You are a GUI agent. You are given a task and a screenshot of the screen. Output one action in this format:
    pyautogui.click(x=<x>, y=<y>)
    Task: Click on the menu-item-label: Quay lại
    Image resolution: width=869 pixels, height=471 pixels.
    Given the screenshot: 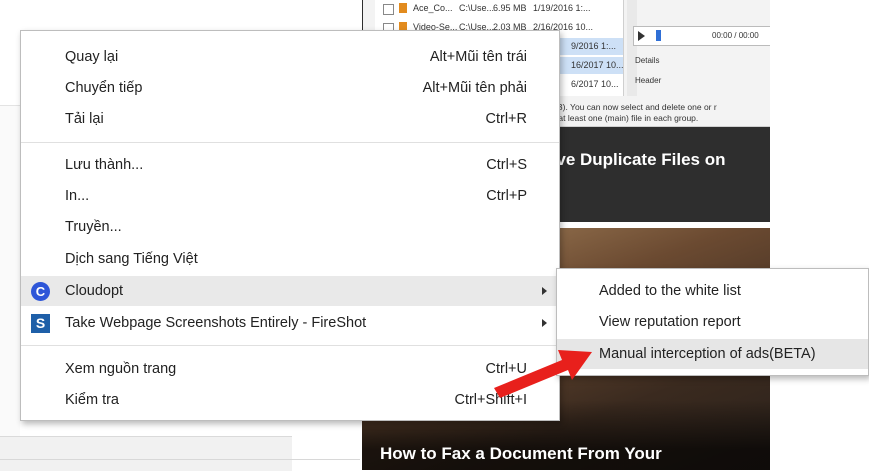 What is the action you would take?
    pyautogui.click(x=92, y=57)
    